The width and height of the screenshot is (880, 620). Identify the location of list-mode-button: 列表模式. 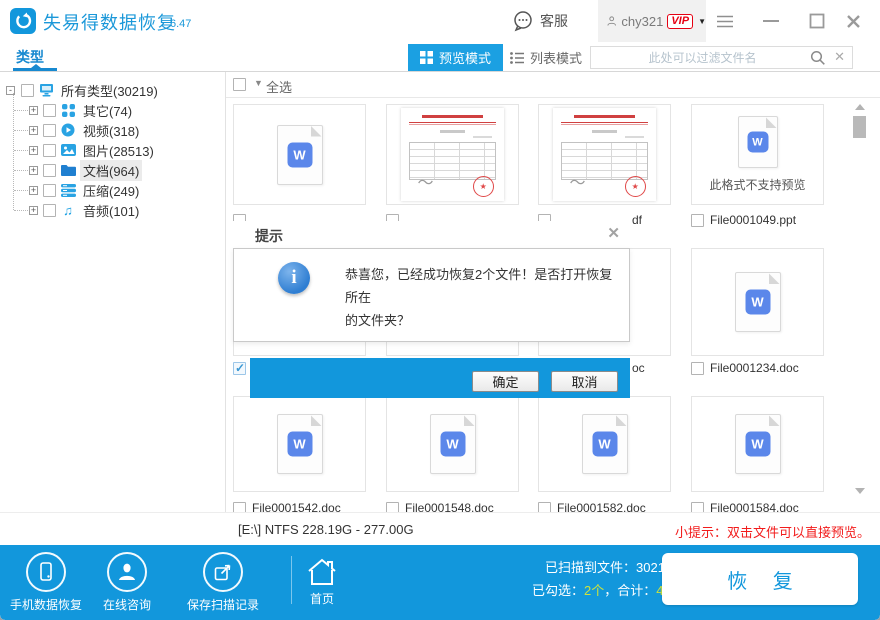
(546, 57).